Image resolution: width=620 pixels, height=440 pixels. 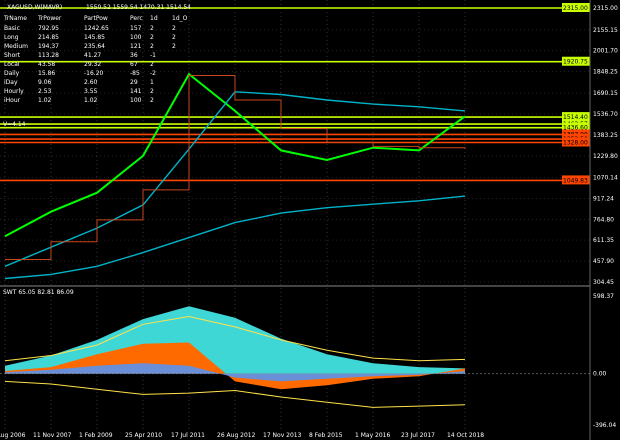 I want to click on y-tick-label: 1229.80, so click(x=605, y=156).